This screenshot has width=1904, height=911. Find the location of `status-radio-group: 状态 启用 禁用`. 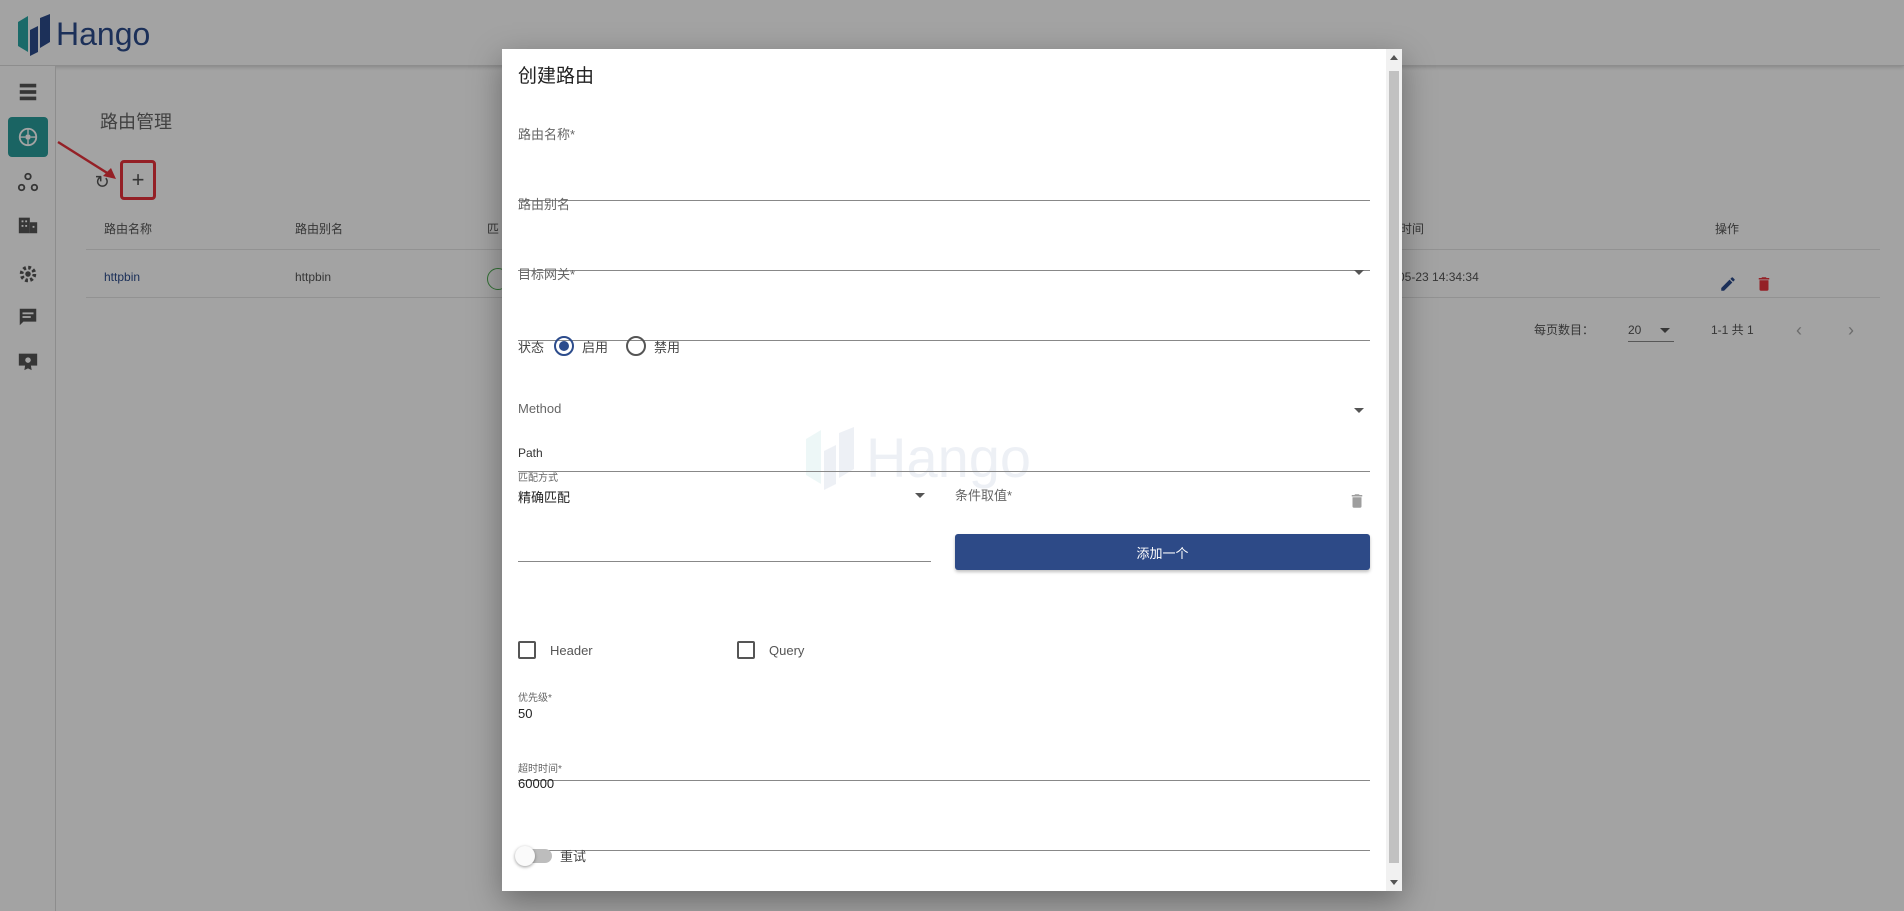

status-radio-group: 状态 启用 禁用 is located at coordinates (599, 346).